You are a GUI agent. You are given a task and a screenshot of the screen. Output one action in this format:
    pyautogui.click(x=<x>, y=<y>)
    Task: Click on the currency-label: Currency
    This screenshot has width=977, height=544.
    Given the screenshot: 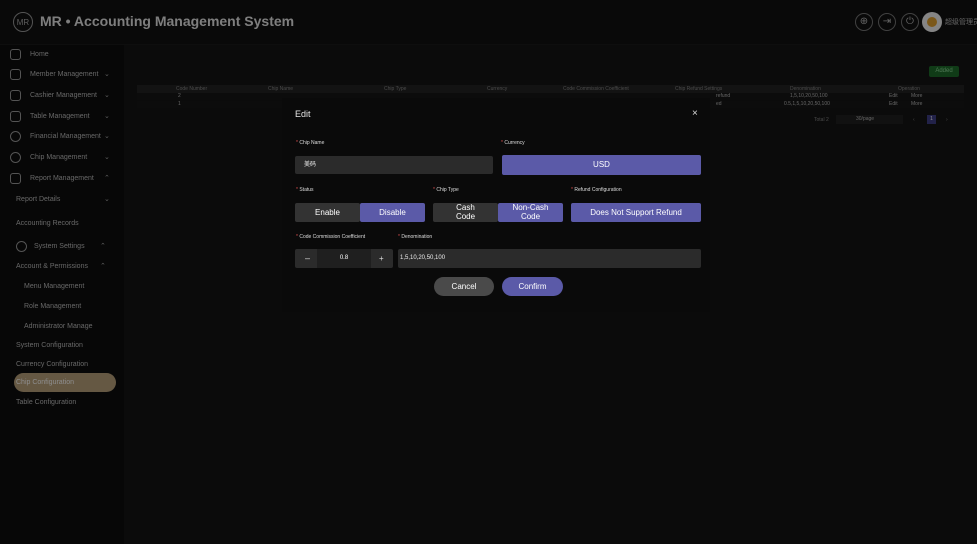 What is the action you would take?
    pyautogui.click(x=512, y=143)
    